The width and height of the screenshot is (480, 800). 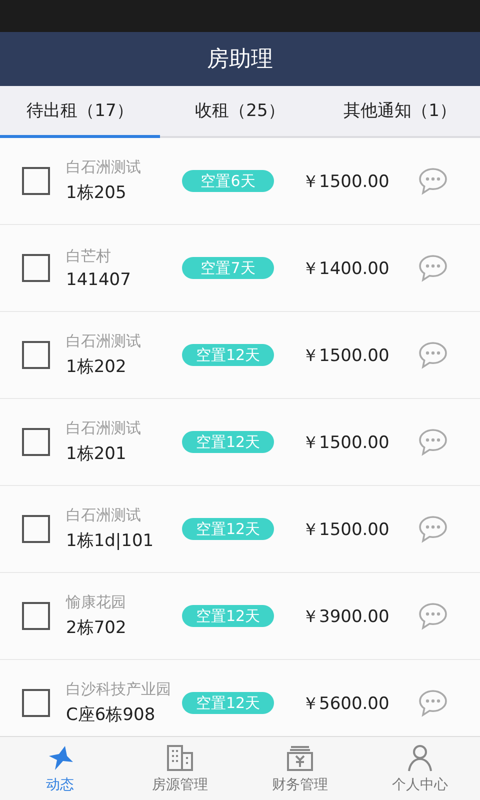 I want to click on estate-name: 愉康花园, so click(x=96, y=602).